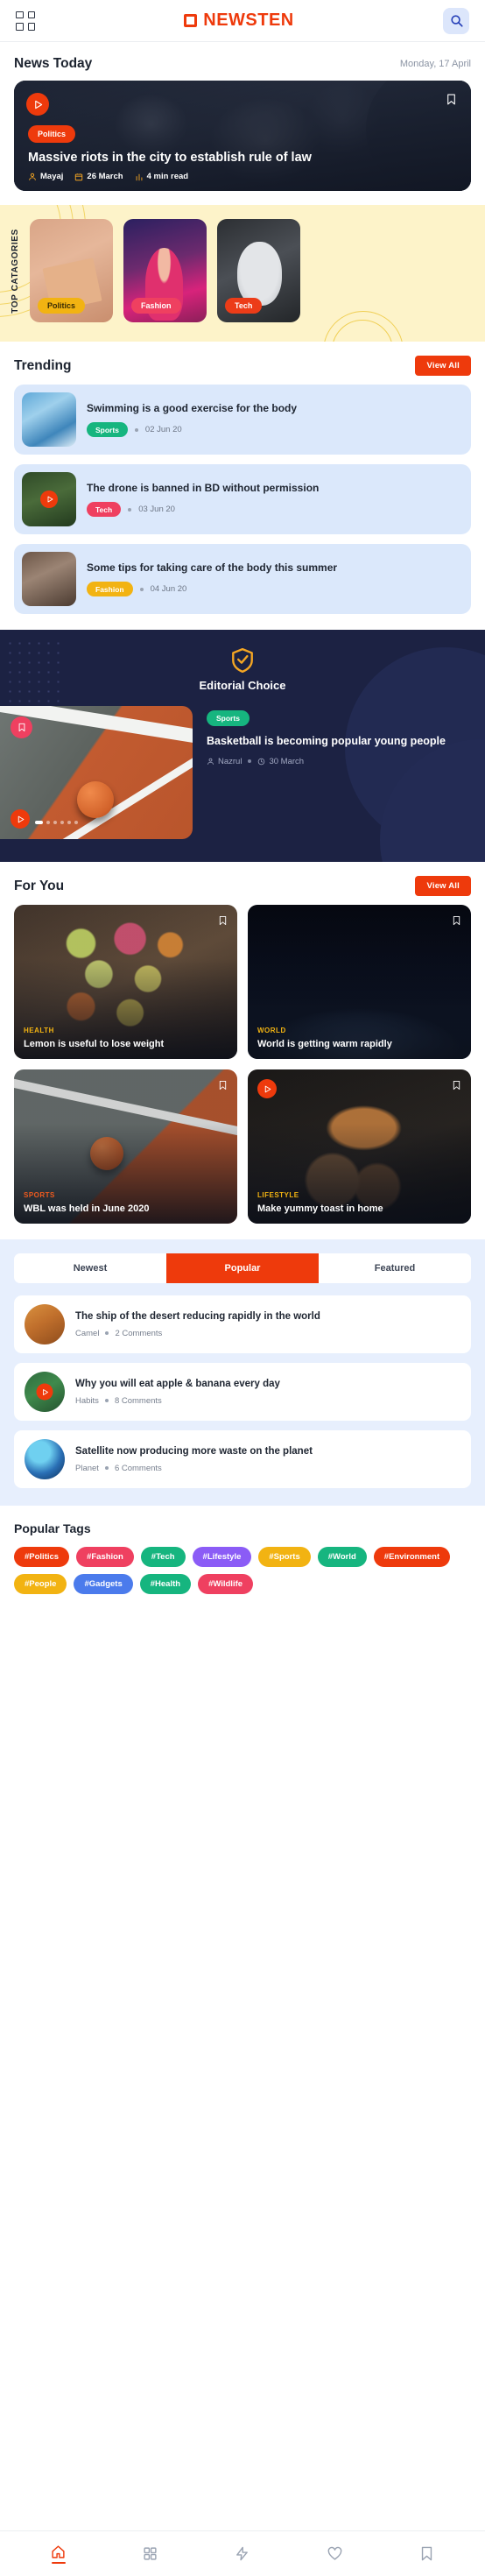 The image size is (485, 2576). What do you see at coordinates (139, 1333) in the screenshot?
I see `popular-item-comments: 2 Comments` at bounding box center [139, 1333].